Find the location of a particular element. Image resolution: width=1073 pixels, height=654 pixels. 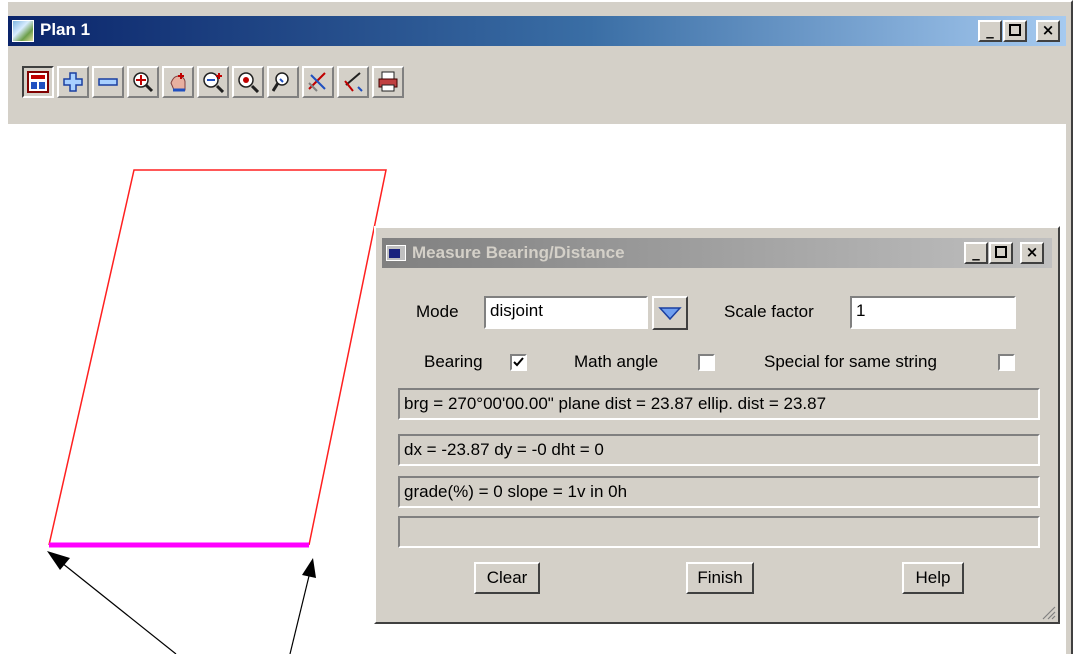

dialog-title: Measure Bearing/Distance is located at coordinates (518, 252).